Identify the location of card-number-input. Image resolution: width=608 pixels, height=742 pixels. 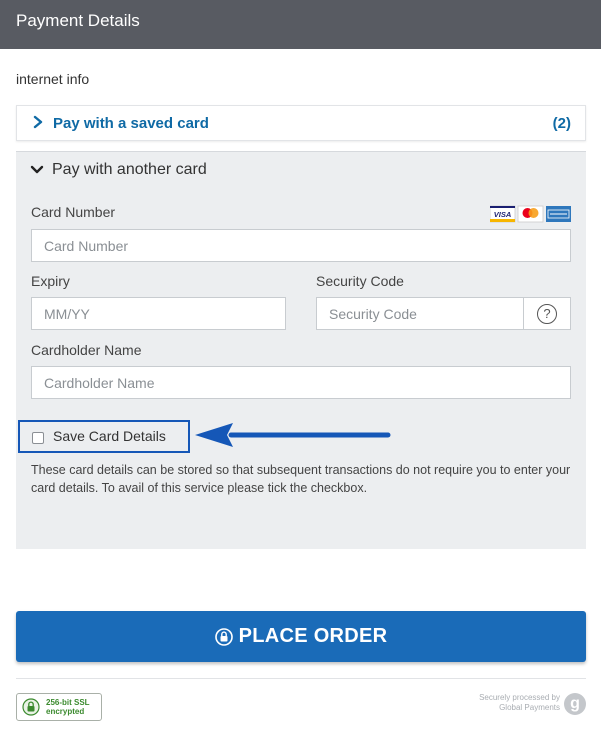
(301, 245).